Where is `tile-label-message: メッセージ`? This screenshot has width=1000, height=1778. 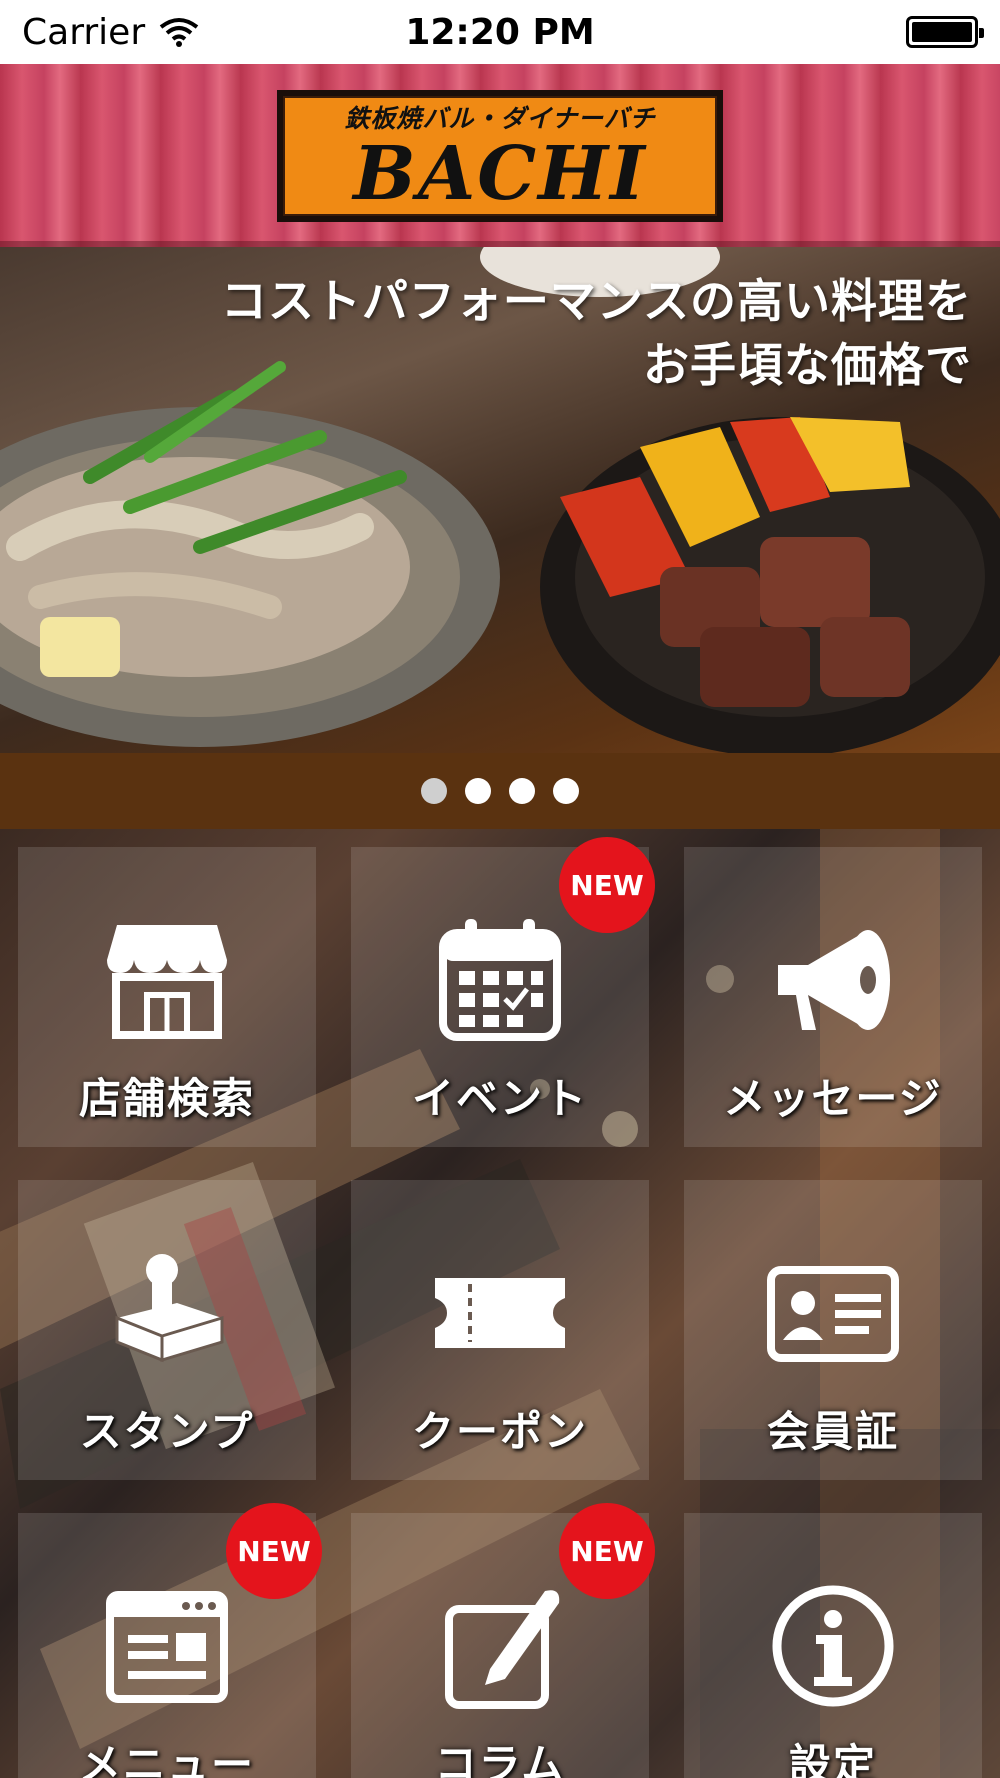
tile-label-message: メッセージ is located at coordinates (833, 1098).